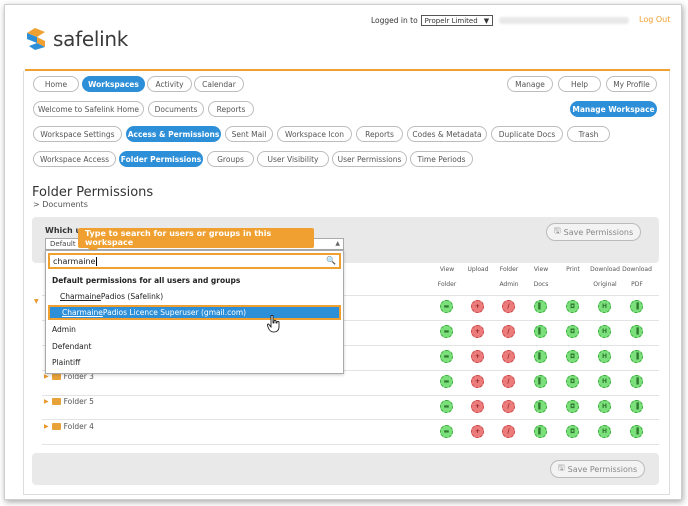  What do you see at coordinates (56, 84) in the screenshot?
I see `nav-home: Home` at bounding box center [56, 84].